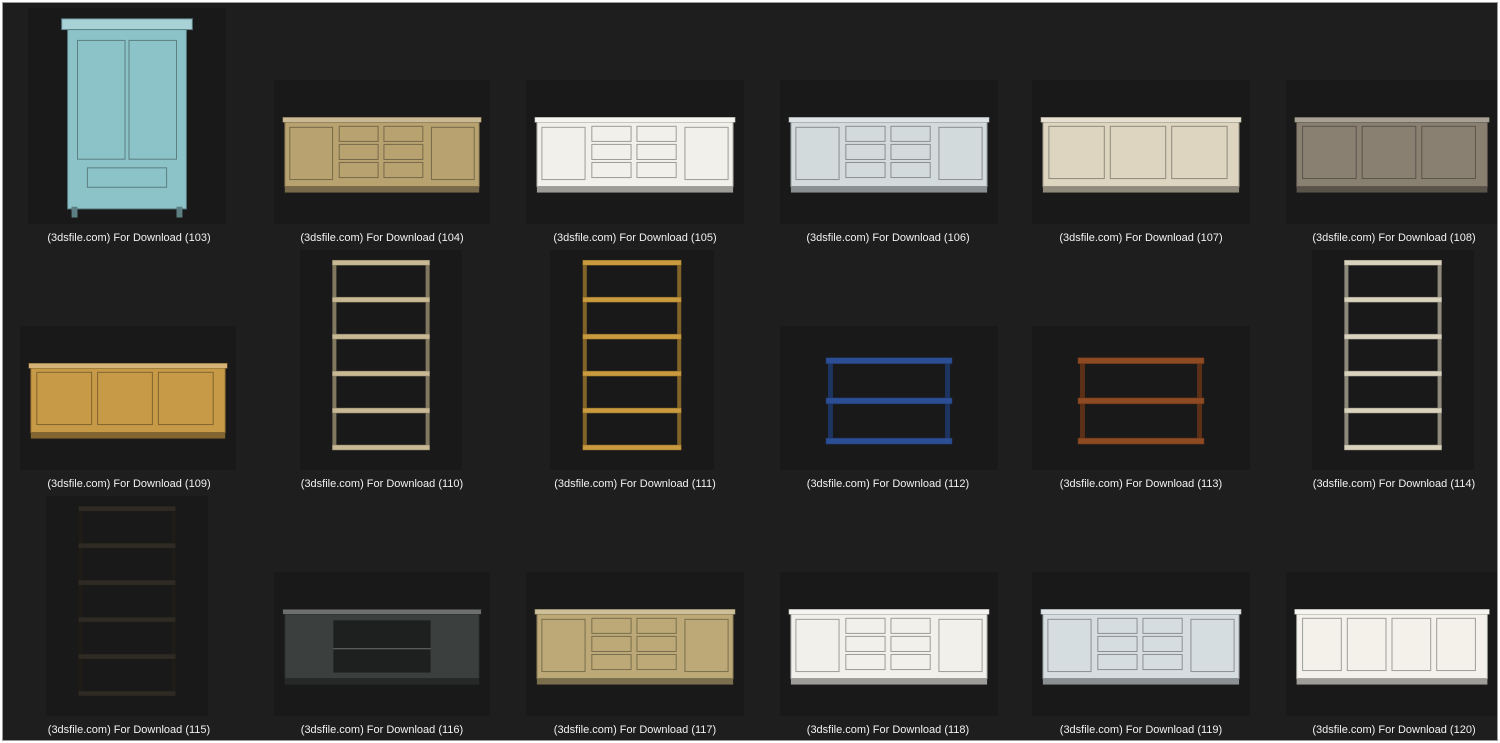  I want to click on file-name-label: (3dsfile.com) For Download (112), so click(888, 484).